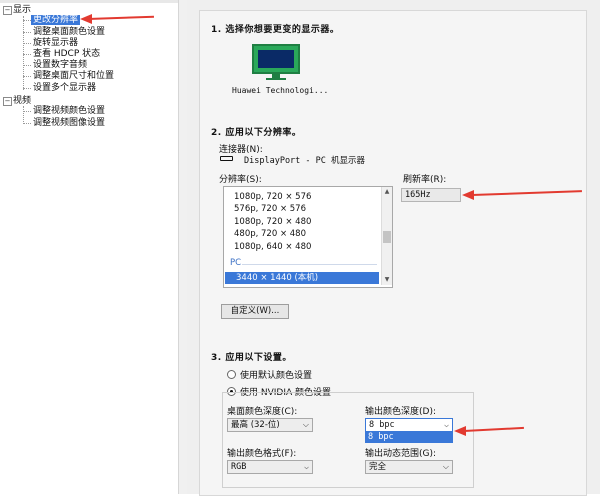  What do you see at coordinates (272, 197) in the screenshot?
I see `list-item: 1080p, 720 × 576` at bounding box center [272, 197].